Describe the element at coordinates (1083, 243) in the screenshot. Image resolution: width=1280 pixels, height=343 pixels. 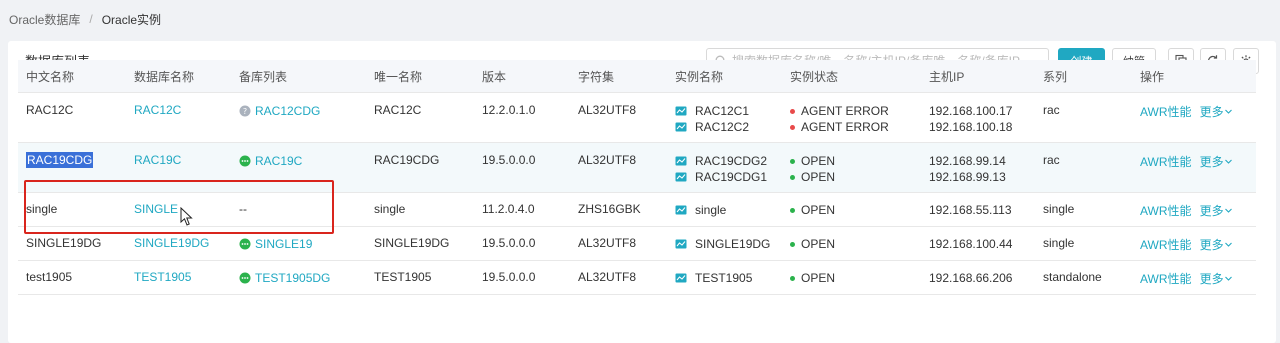
I see `cell-series: single` at that location.